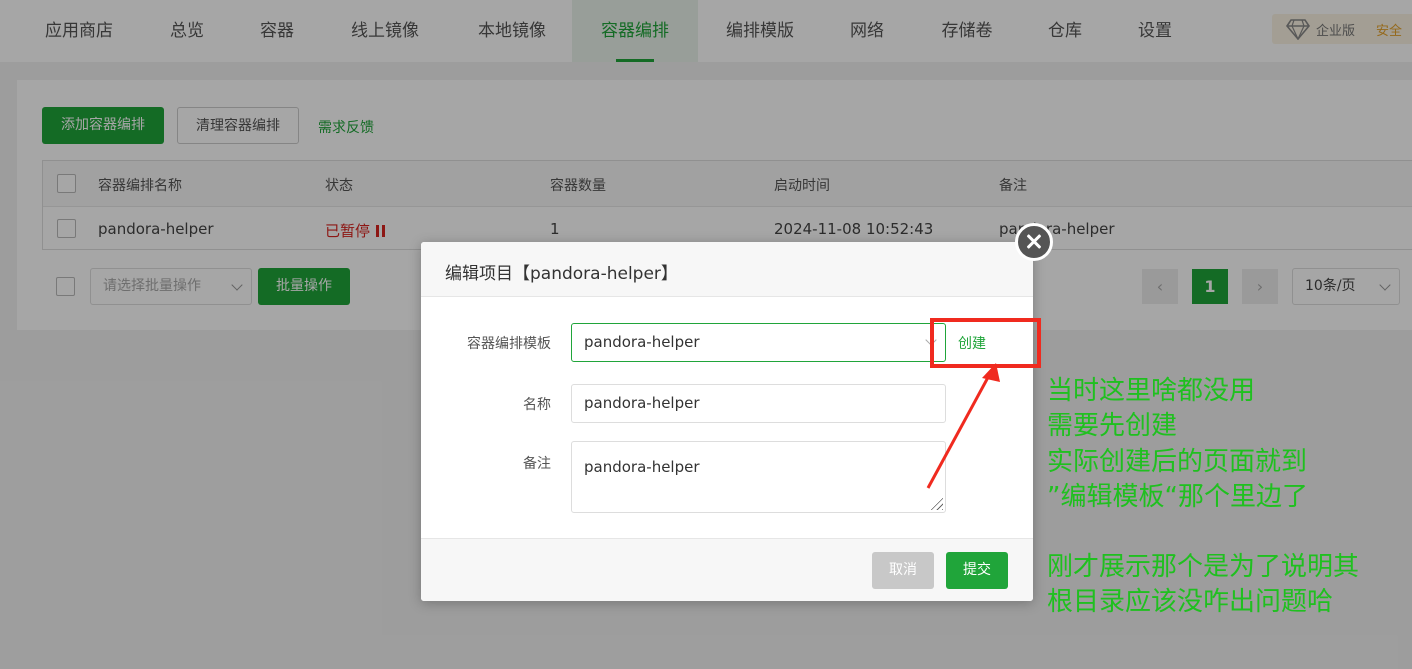  I want to click on annotation-line-7: 根目录应该没咋出问题哈, so click(1190, 602).